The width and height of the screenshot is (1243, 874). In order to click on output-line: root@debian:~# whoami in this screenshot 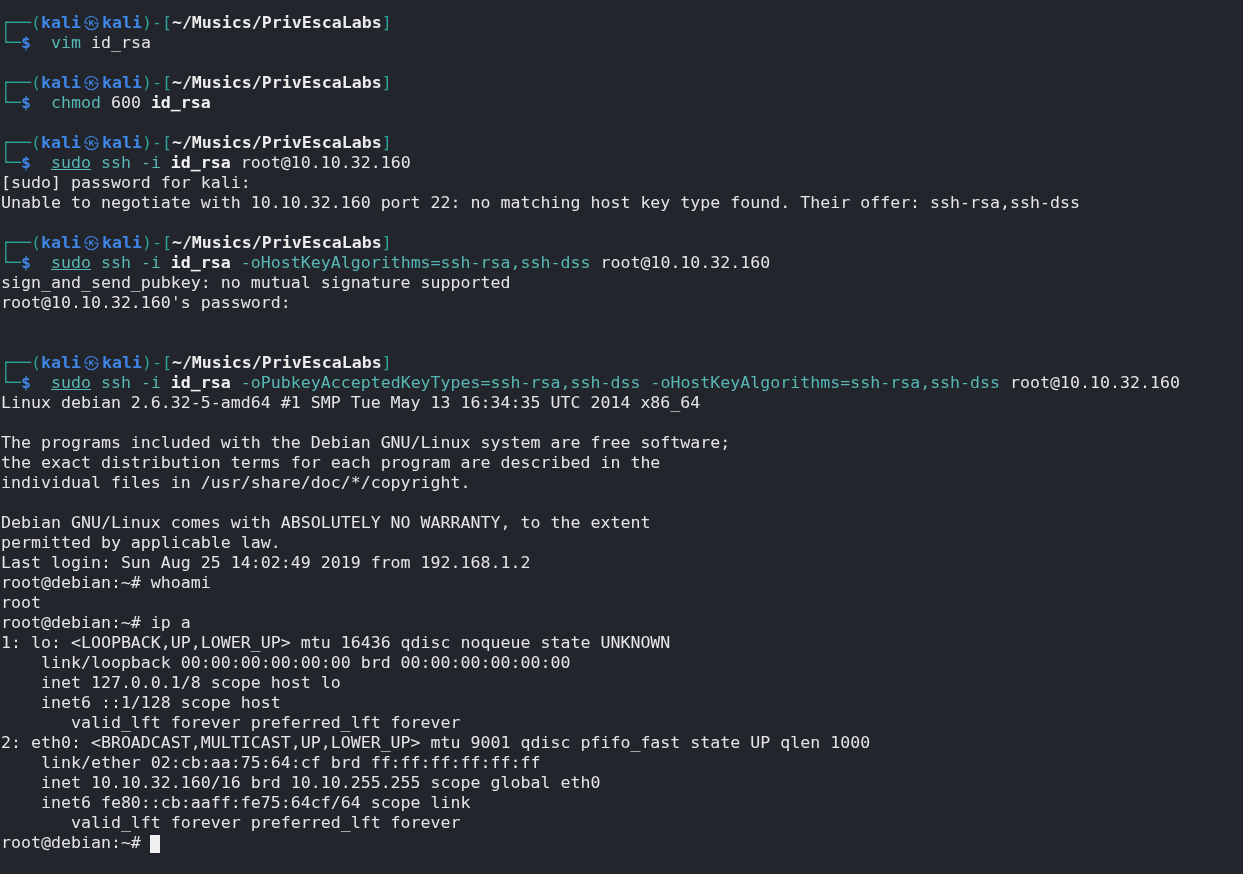, I will do `click(106, 582)`.